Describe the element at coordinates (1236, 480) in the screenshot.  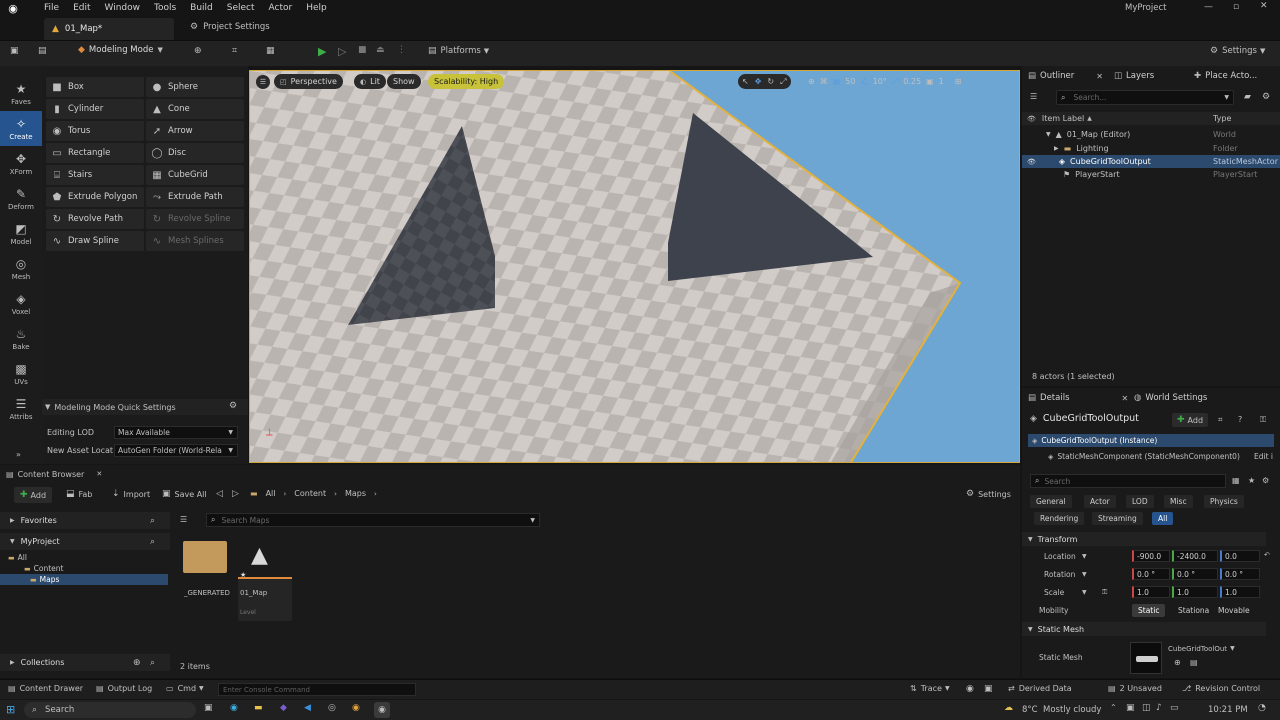
I see `property-matrix-icon: ▦` at that location.